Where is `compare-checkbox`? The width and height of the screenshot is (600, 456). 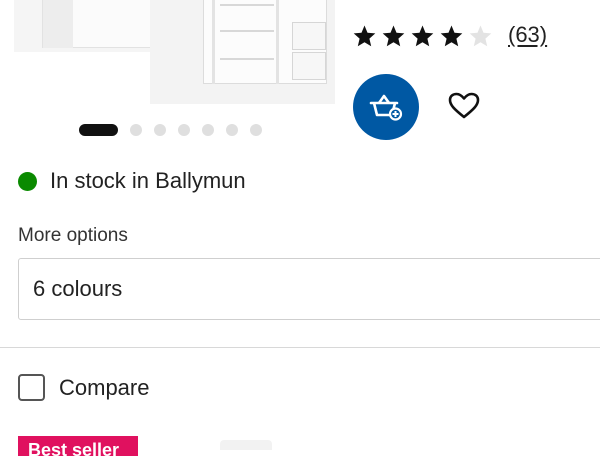 compare-checkbox is located at coordinates (31, 387).